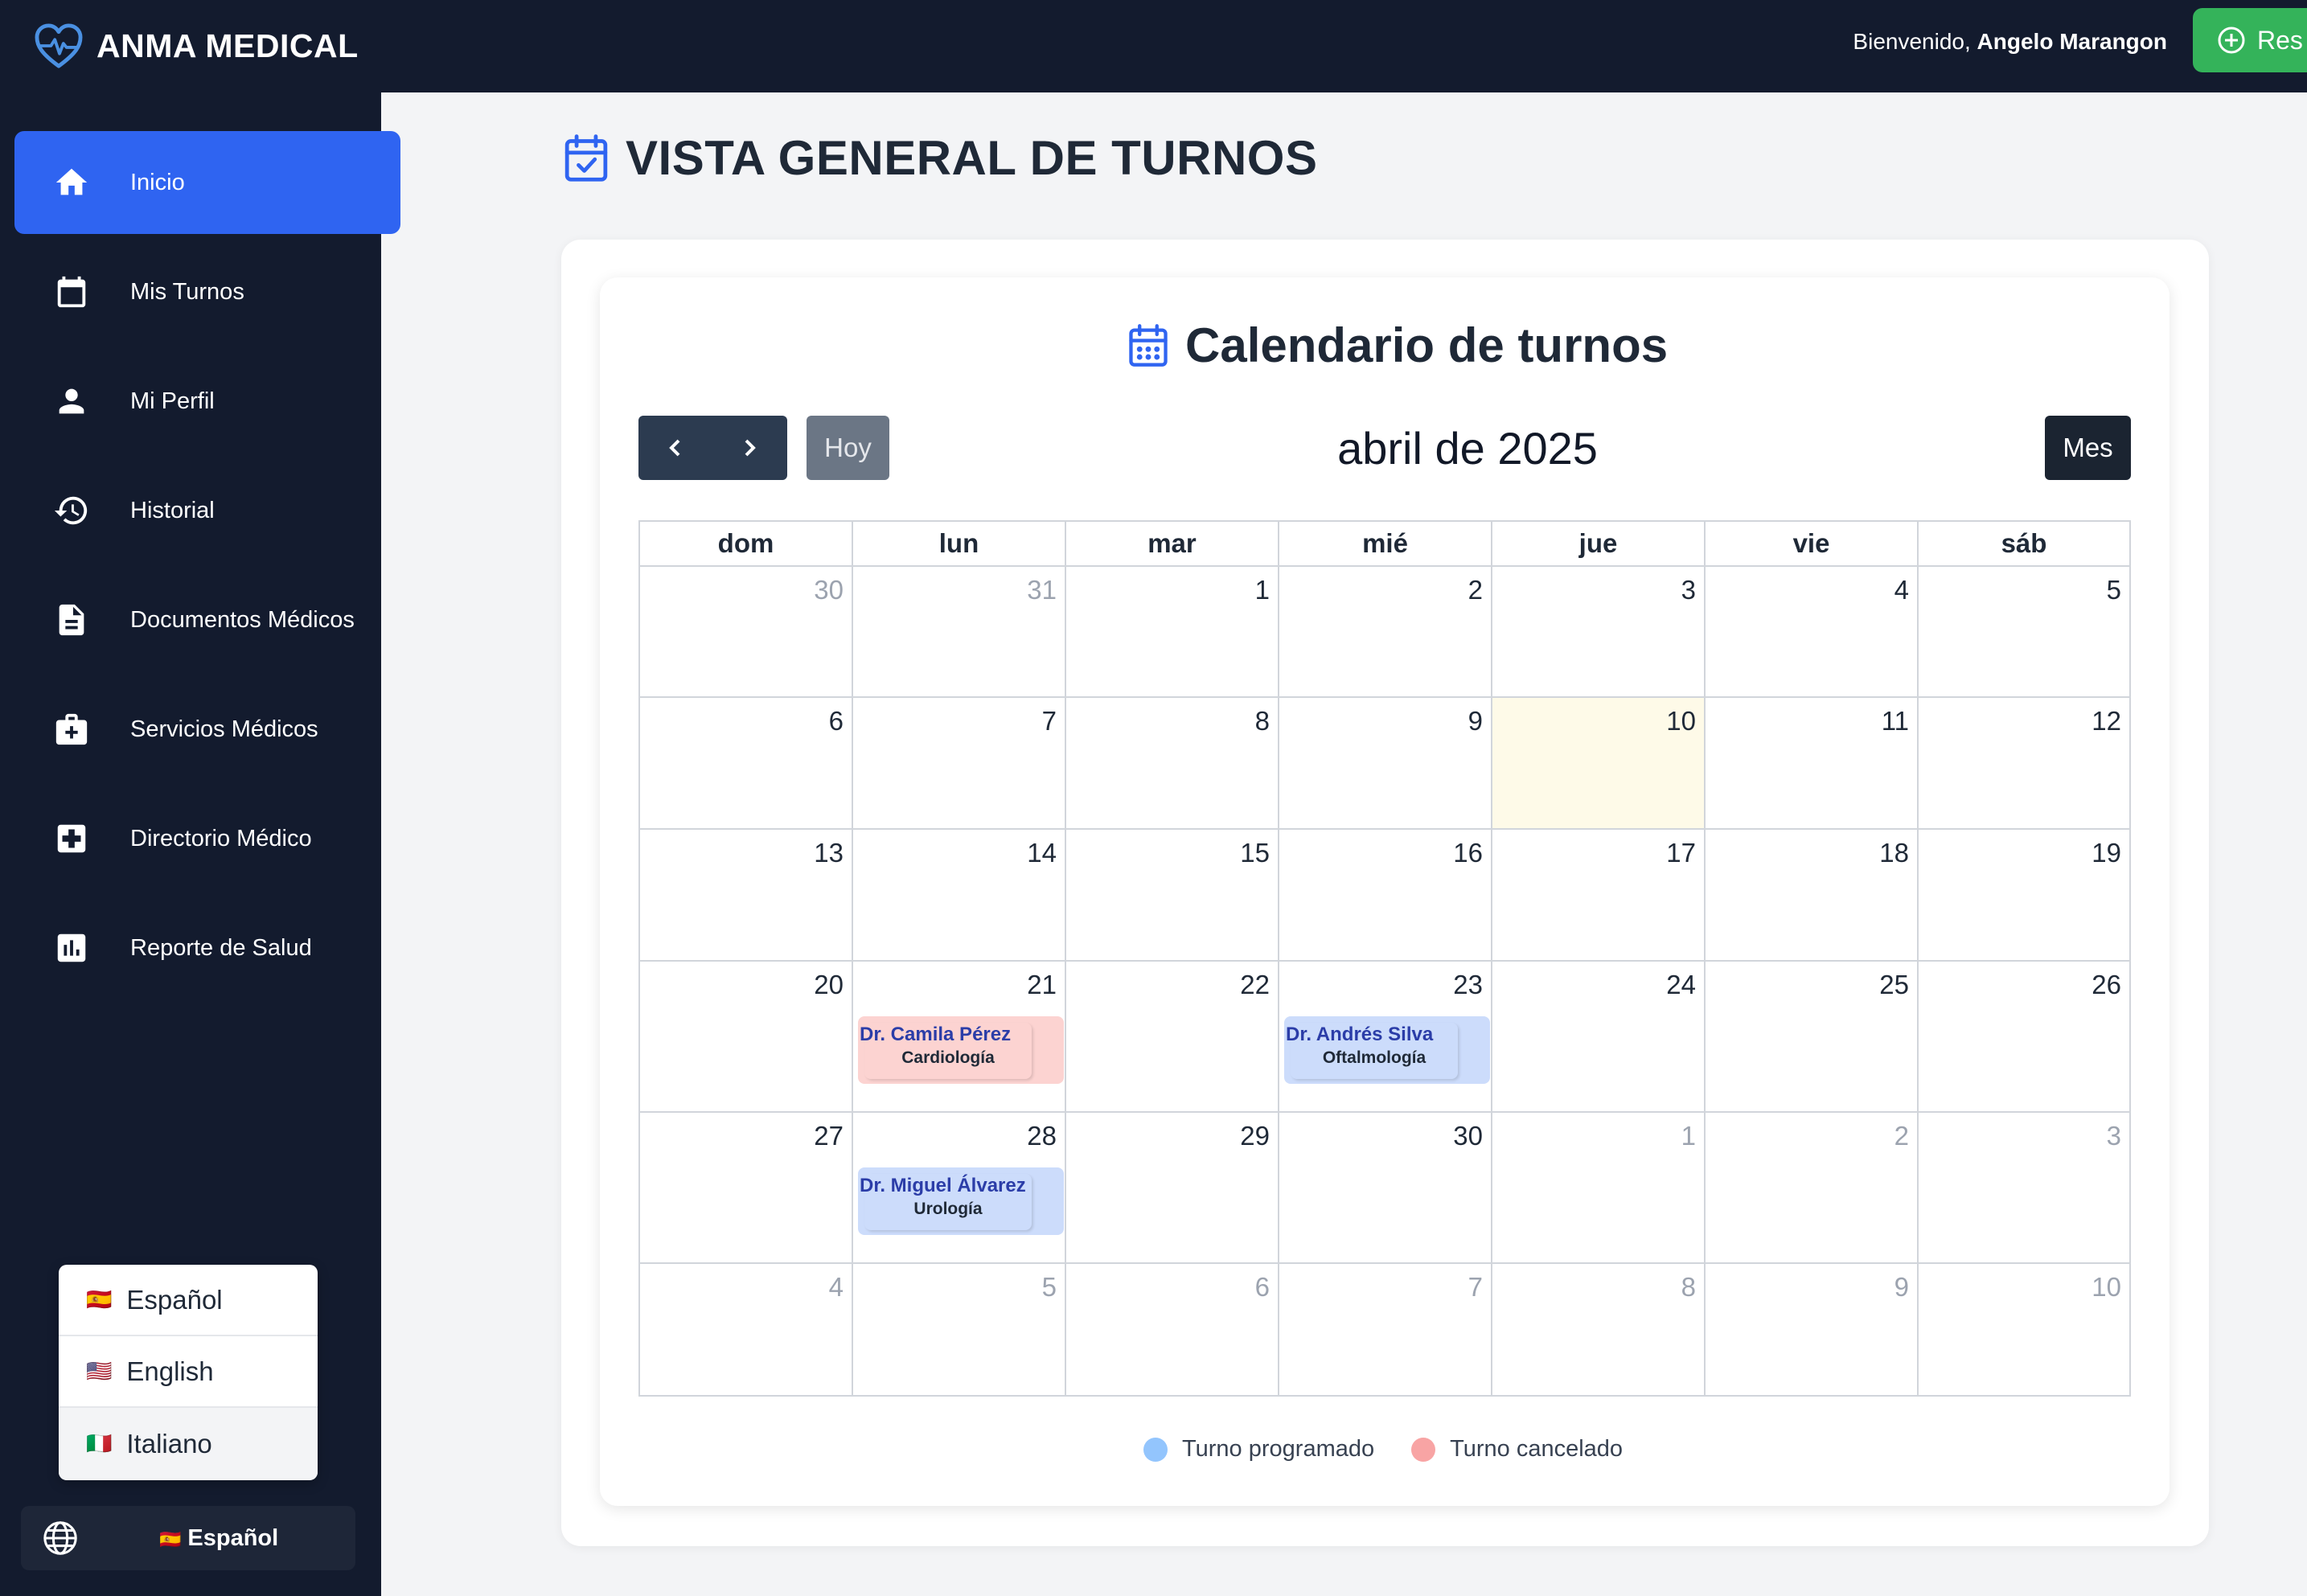 Image resolution: width=2307 pixels, height=1596 pixels. Describe the element at coordinates (1901, 1136) in the screenshot. I see `day-number: 2` at that location.